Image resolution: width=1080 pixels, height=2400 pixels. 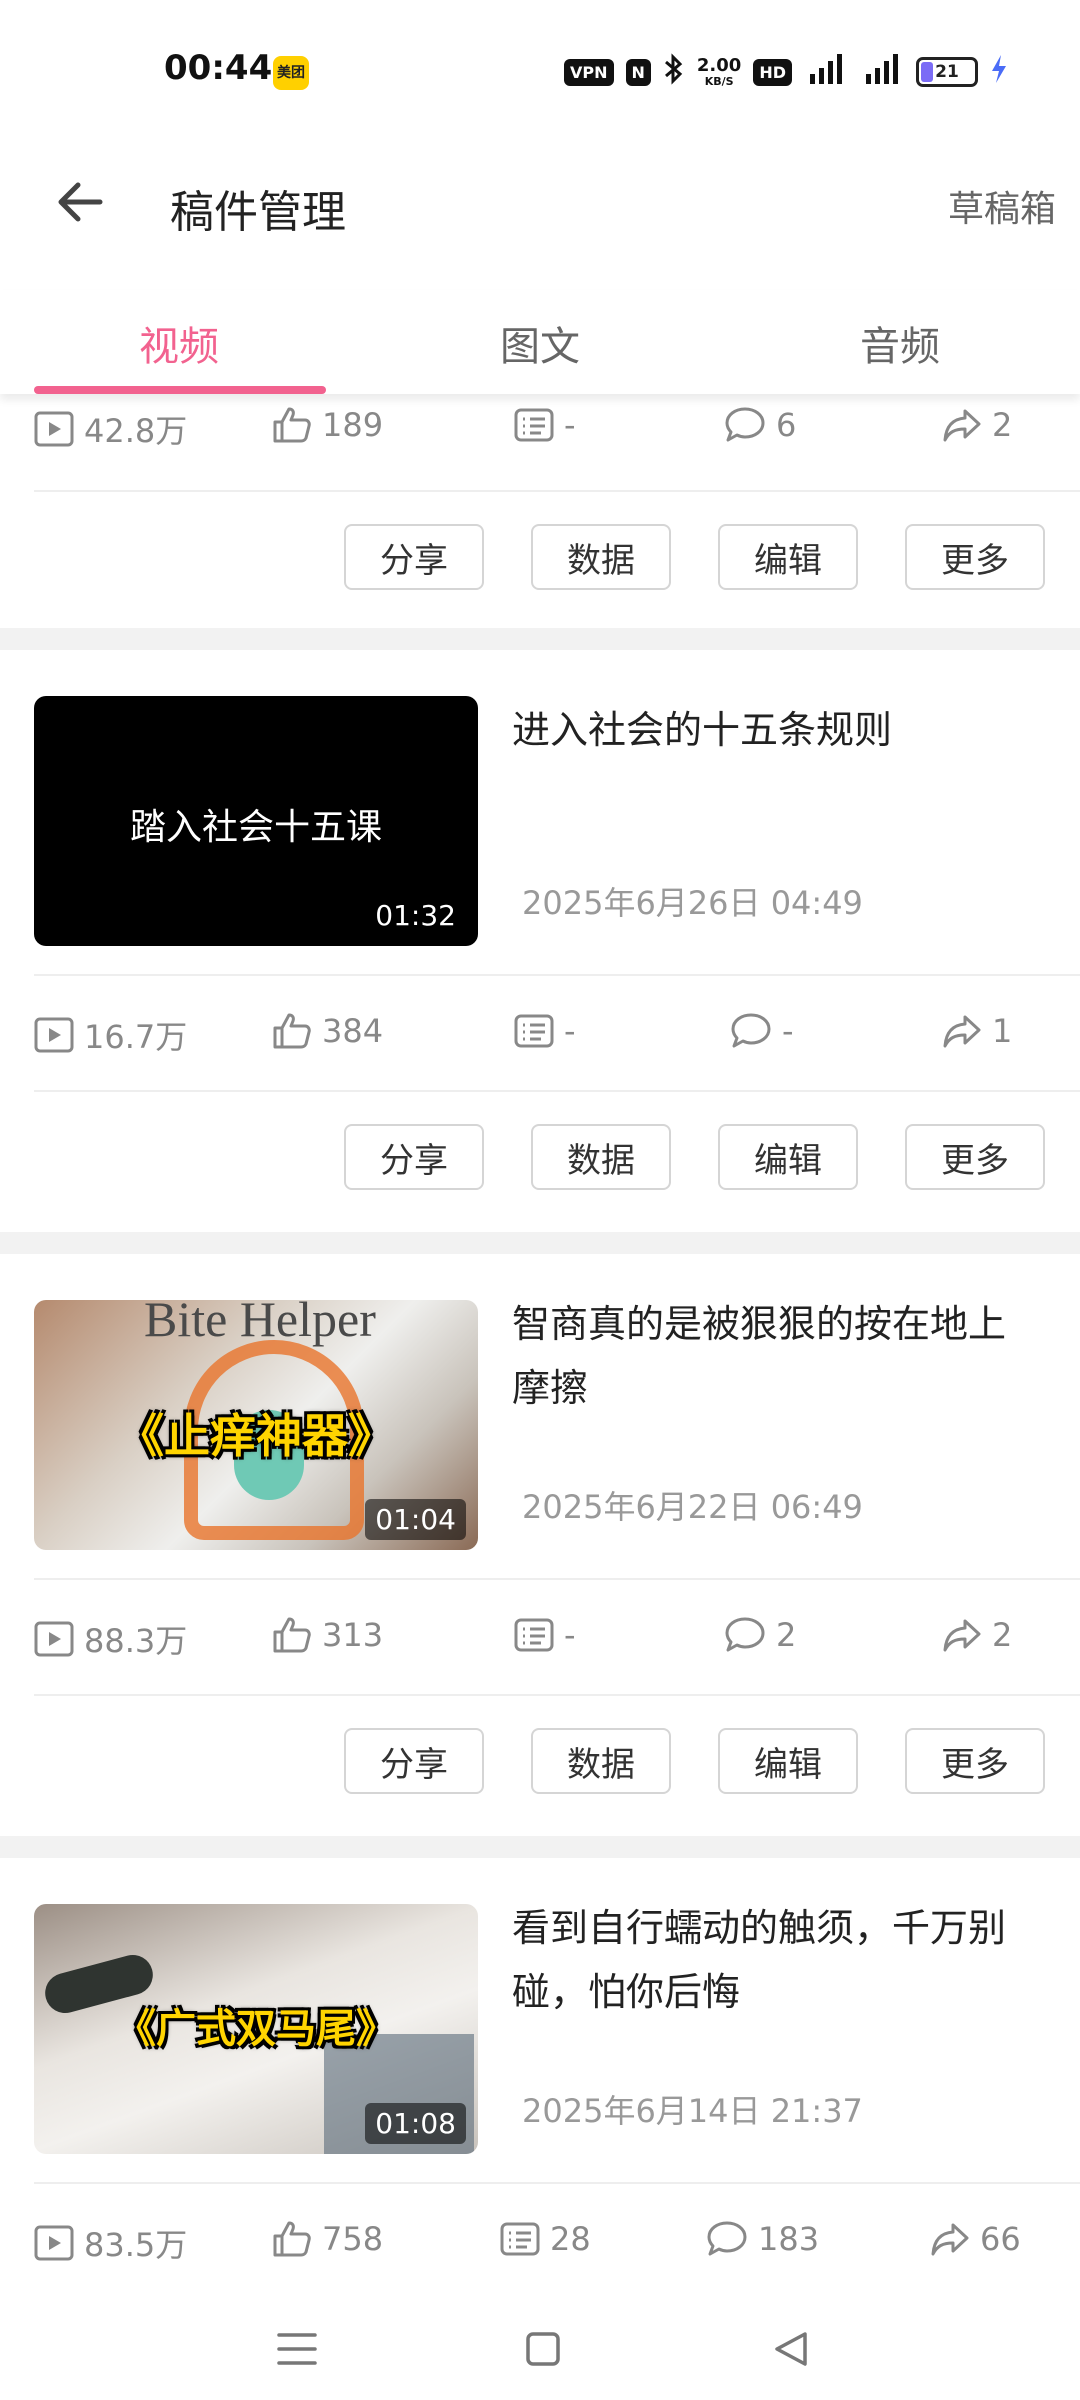 I want to click on tab-image-text: 图文, so click(x=540, y=343).